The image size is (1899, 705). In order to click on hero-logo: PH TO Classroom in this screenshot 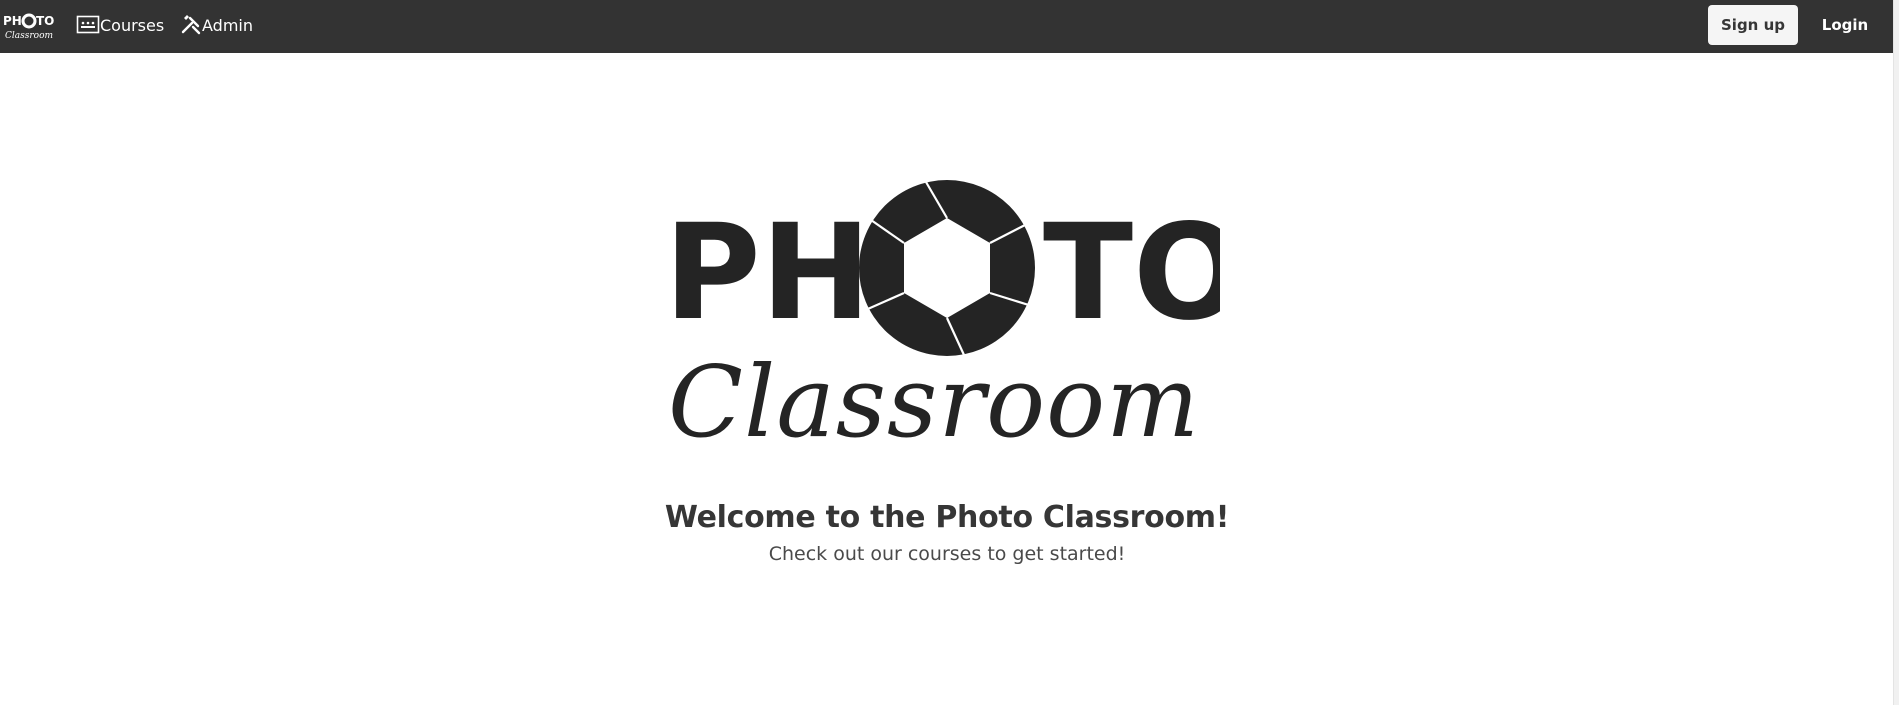, I will do `click(942, 314)`.